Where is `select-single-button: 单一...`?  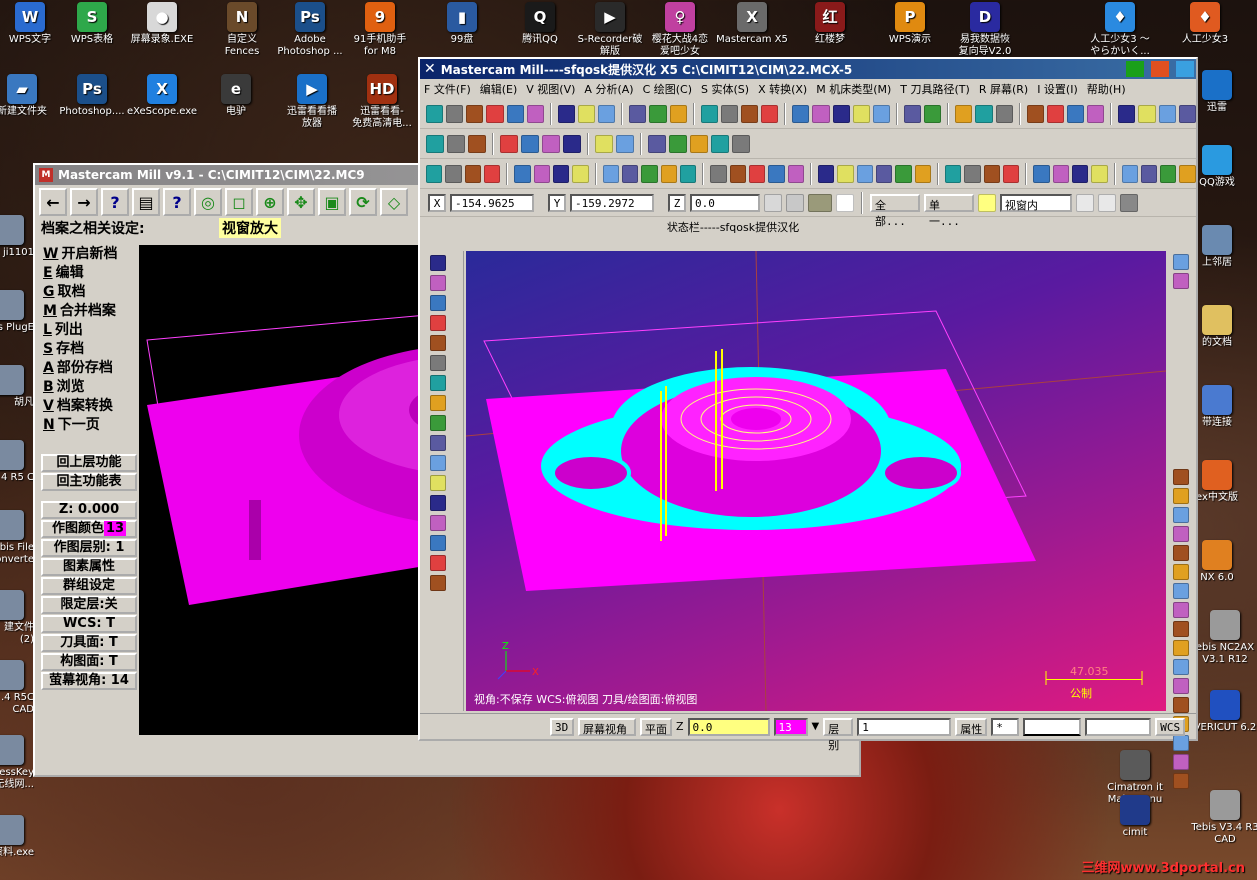 select-single-button: 单一... is located at coordinates (949, 210).